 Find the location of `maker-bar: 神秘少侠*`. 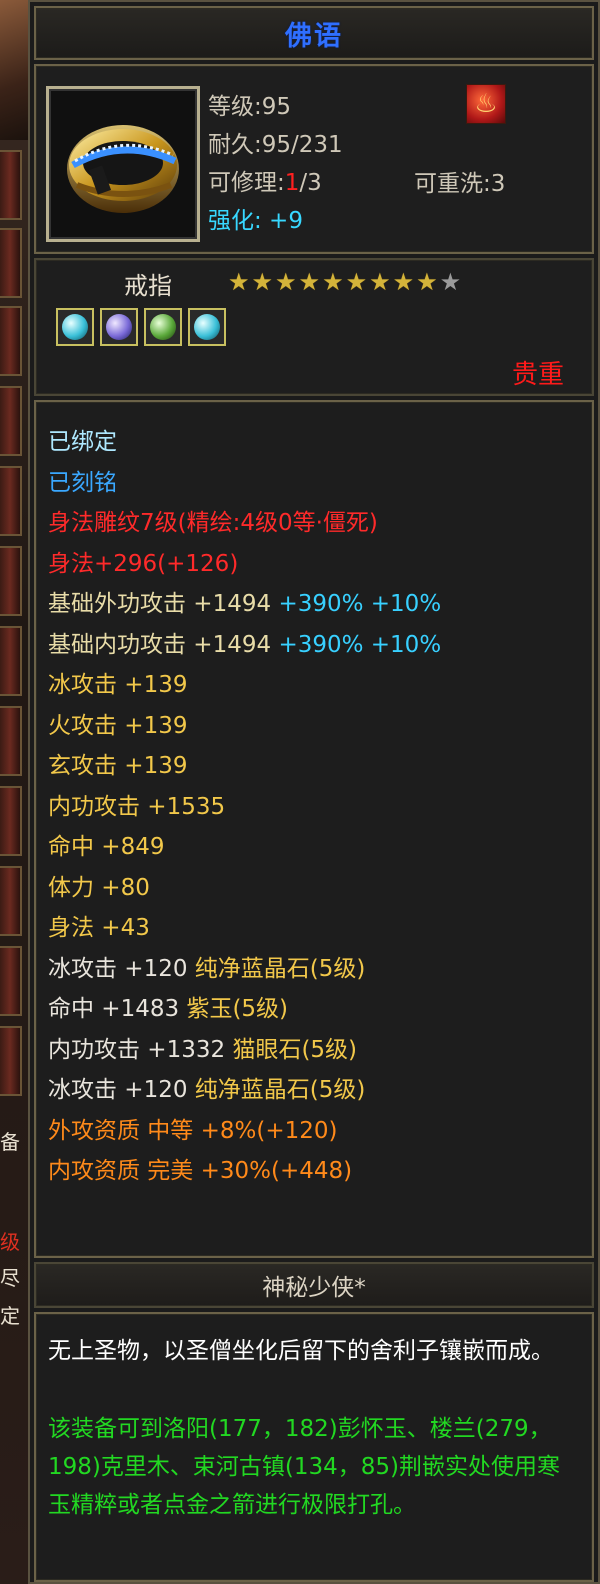

maker-bar: 神秘少侠* is located at coordinates (314, 1285).